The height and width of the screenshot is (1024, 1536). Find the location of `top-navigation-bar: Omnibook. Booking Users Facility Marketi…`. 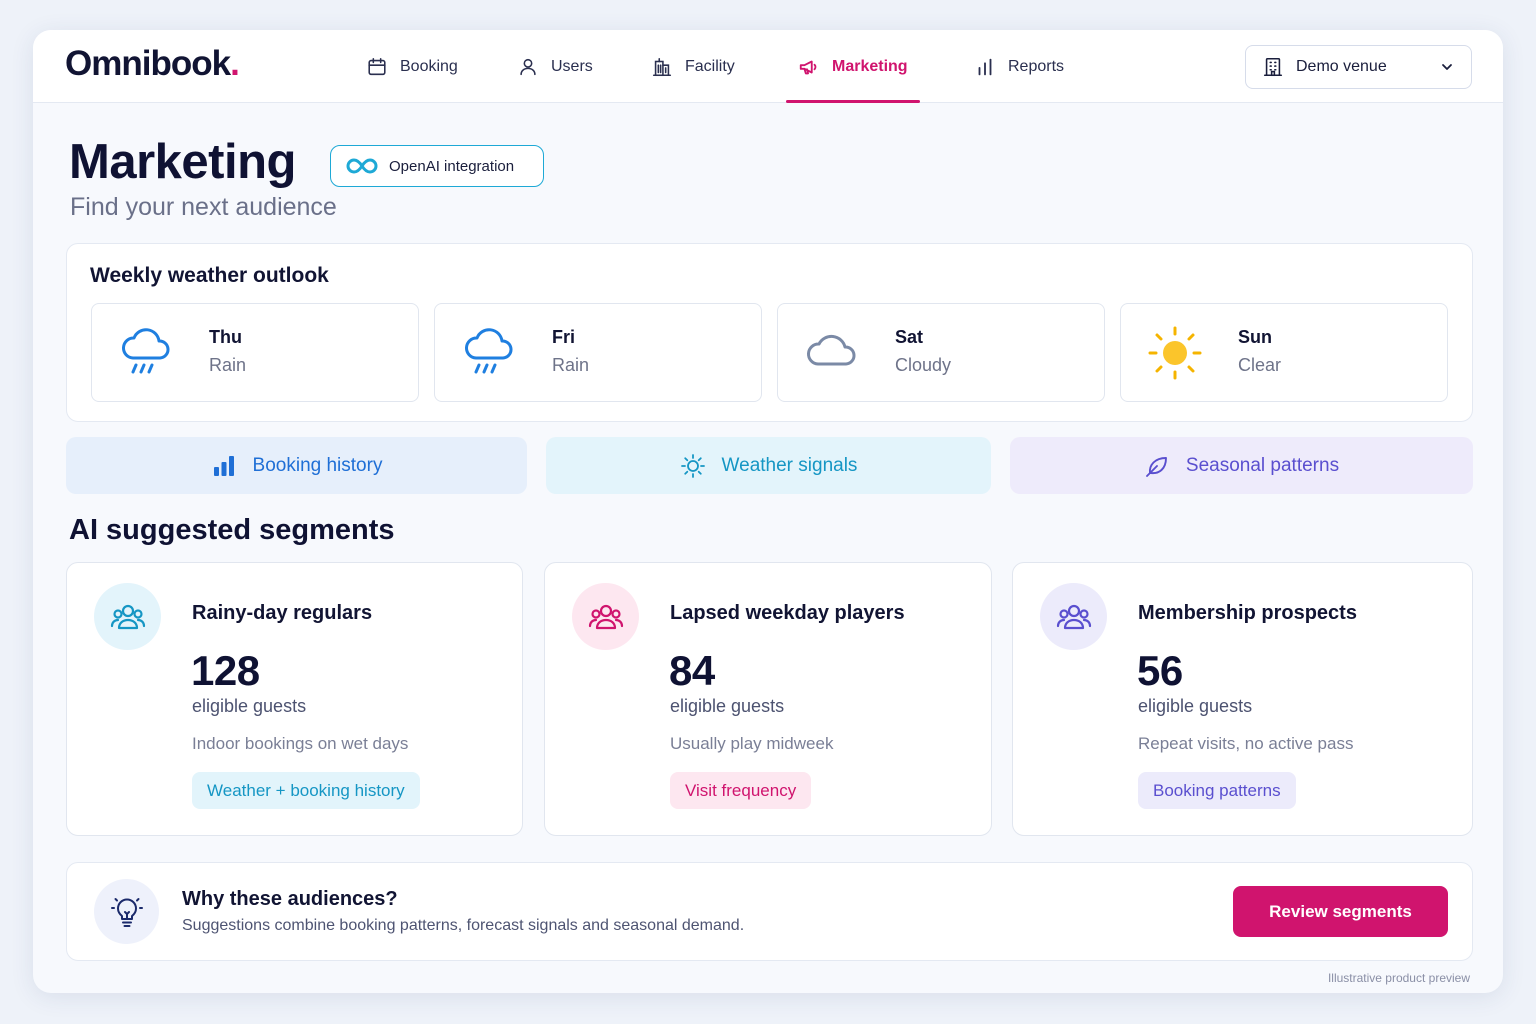

top-navigation-bar: Omnibook. Booking Users Facility Marketi… is located at coordinates (768, 66).